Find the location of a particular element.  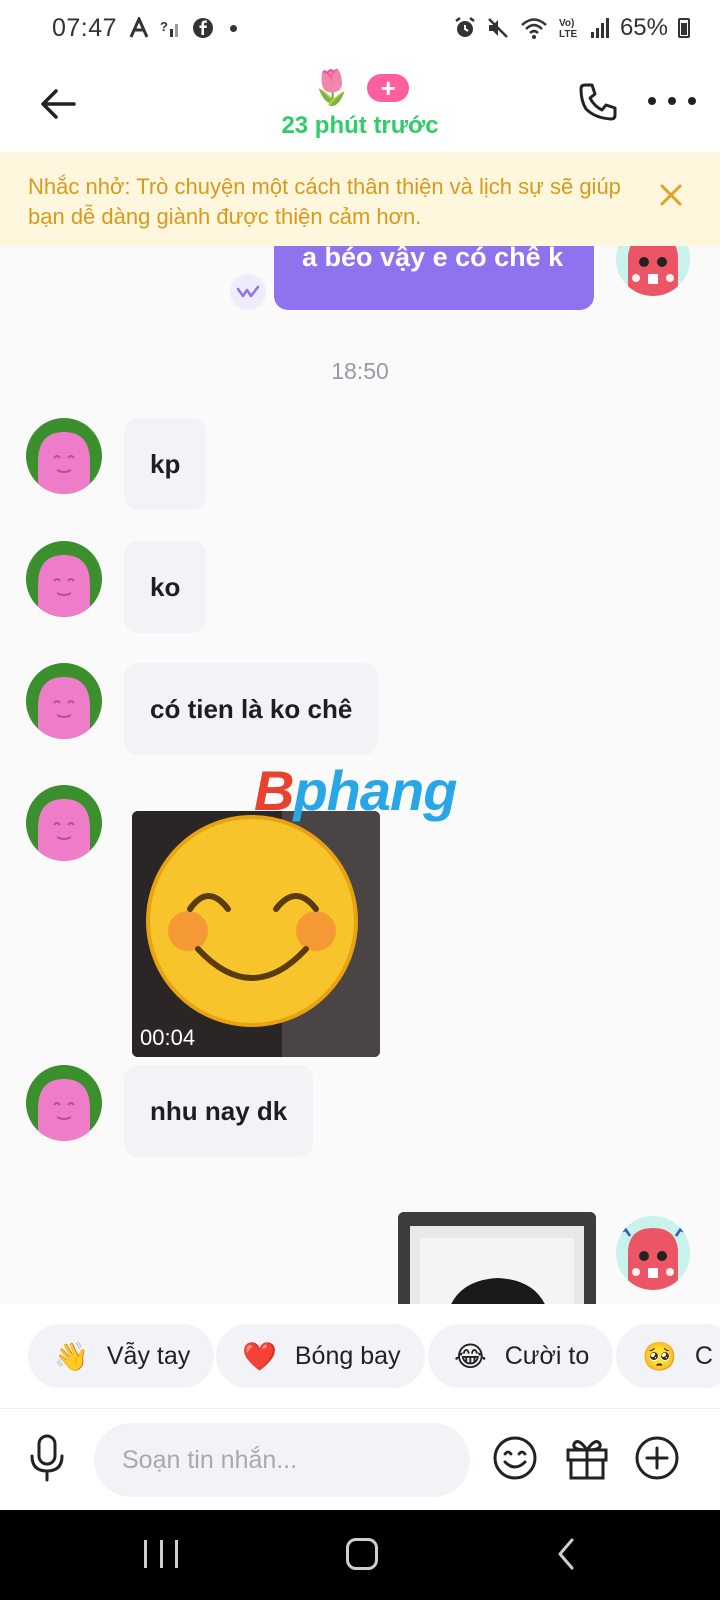

gift-icon is located at coordinates (587, 1458).